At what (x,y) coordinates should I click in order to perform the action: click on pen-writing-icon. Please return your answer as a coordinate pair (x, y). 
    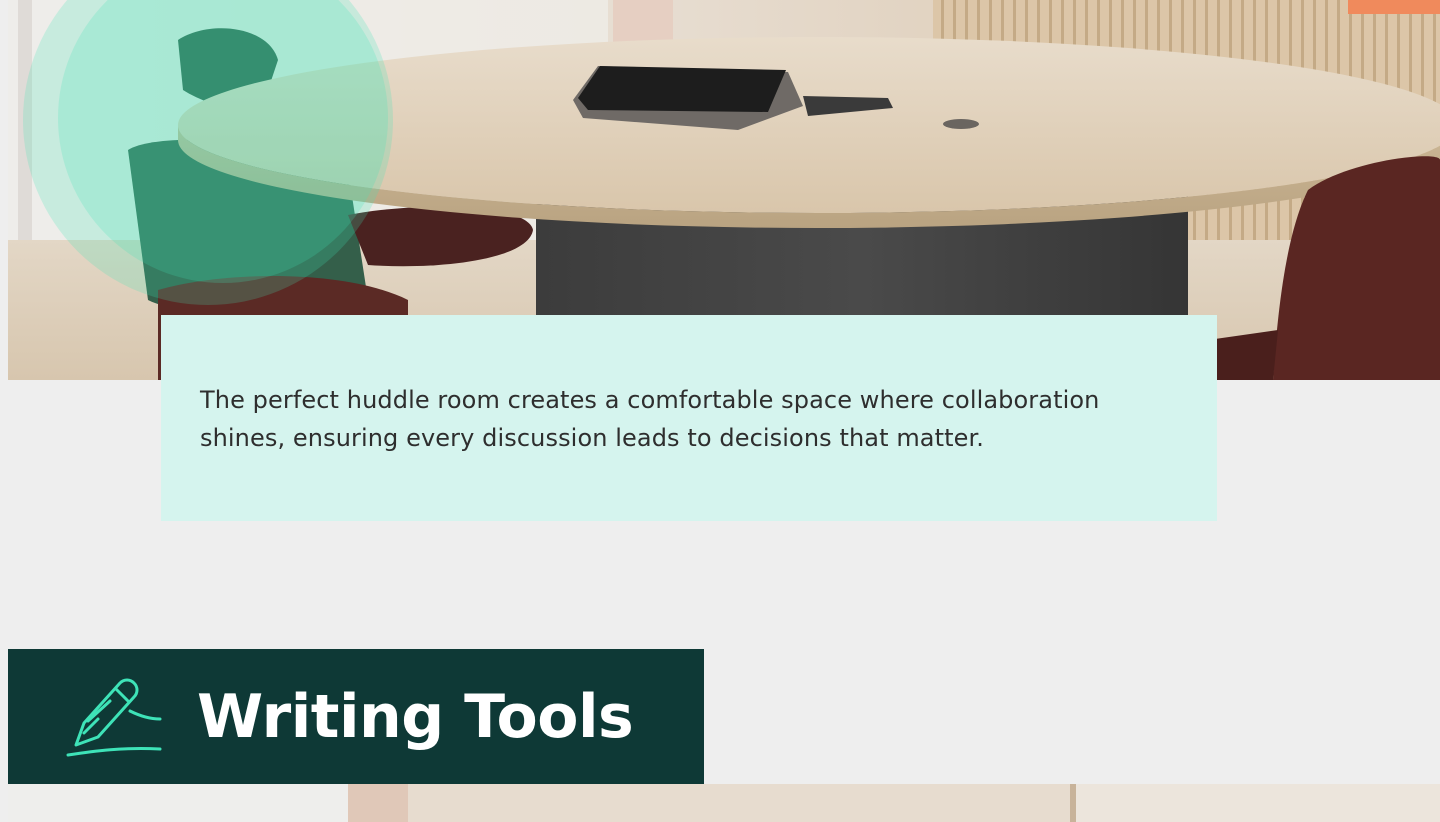
    Looking at the image, I should click on (114, 717).